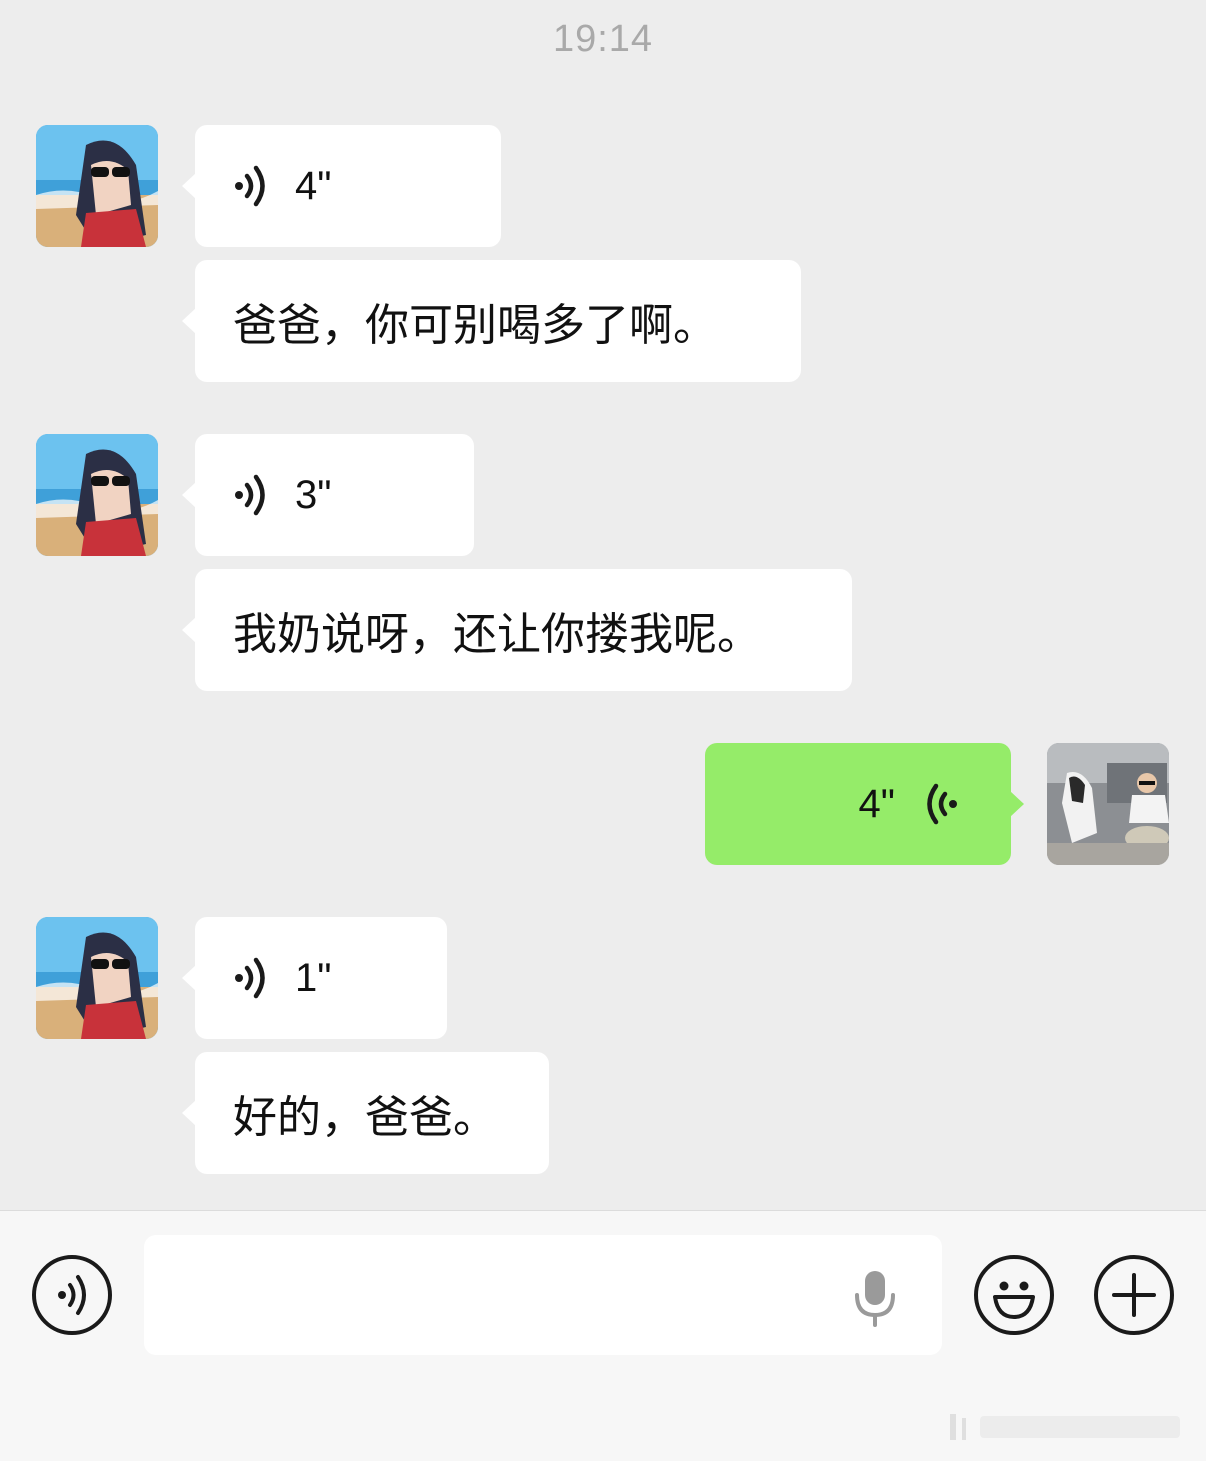 This screenshot has height=1461, width=1206. What do you see at coordinates (875, 1298) in the screenshot?
I see `microphone-icon` at bounding box center [875, 1298].